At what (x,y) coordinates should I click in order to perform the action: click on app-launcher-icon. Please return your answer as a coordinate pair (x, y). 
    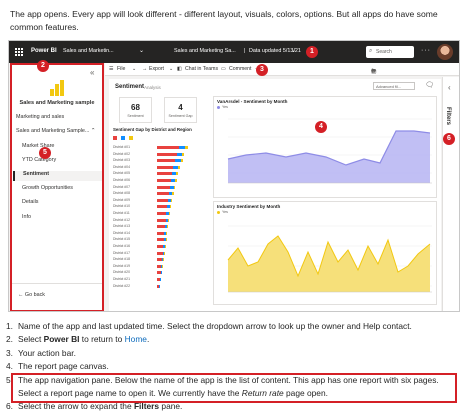
    Looking at the image, I should click on (19, 52).